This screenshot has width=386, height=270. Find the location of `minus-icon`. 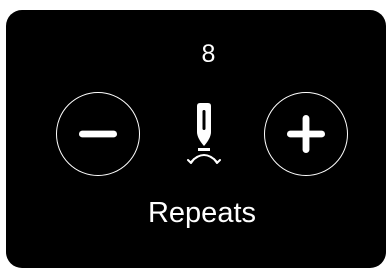

minus-icon is located at coordinates (98, 134).